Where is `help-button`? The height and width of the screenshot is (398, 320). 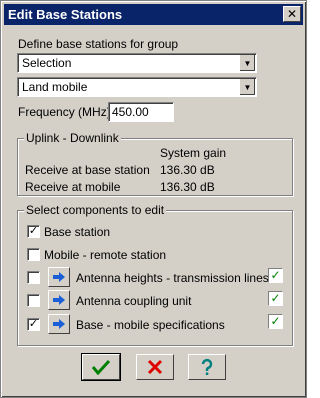 help-button is located at coordinates (207, 367).